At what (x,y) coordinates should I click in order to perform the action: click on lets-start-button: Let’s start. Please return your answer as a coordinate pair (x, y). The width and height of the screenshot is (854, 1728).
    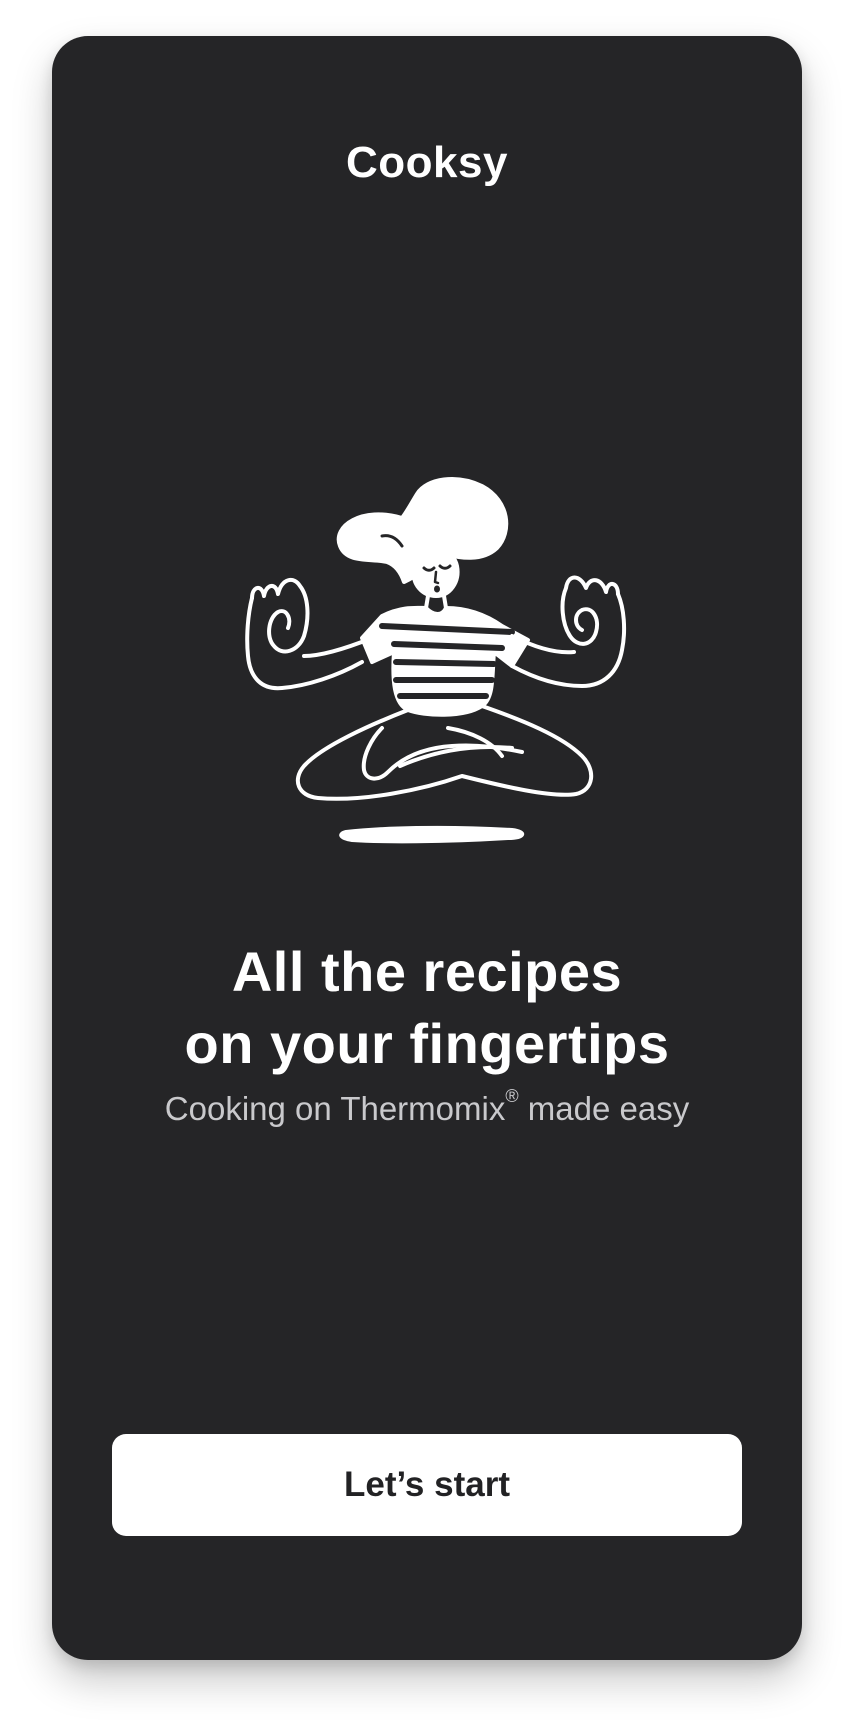
    Looking at the image, I should click on (427, 1485).